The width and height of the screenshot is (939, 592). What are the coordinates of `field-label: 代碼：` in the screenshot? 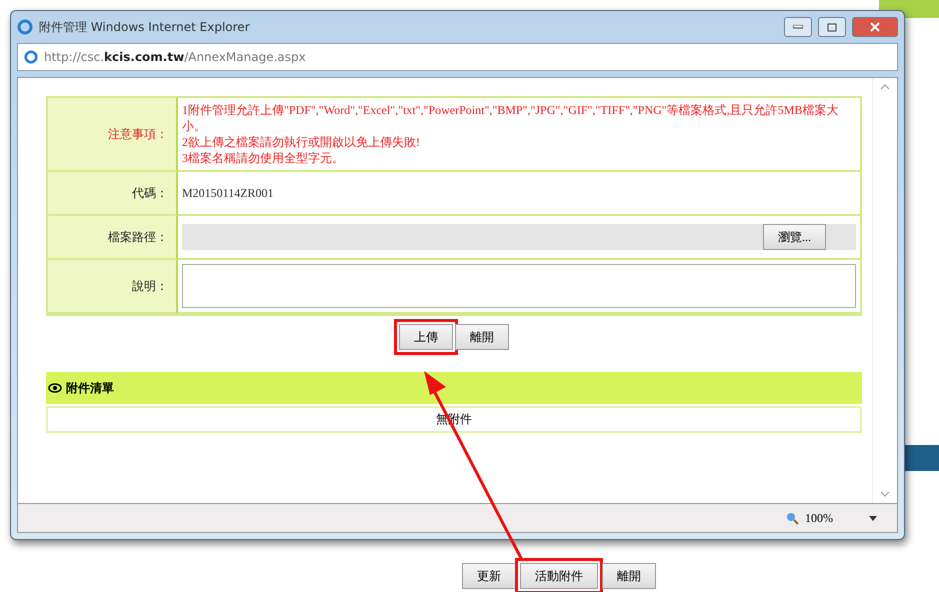 It's located at (113, 194).